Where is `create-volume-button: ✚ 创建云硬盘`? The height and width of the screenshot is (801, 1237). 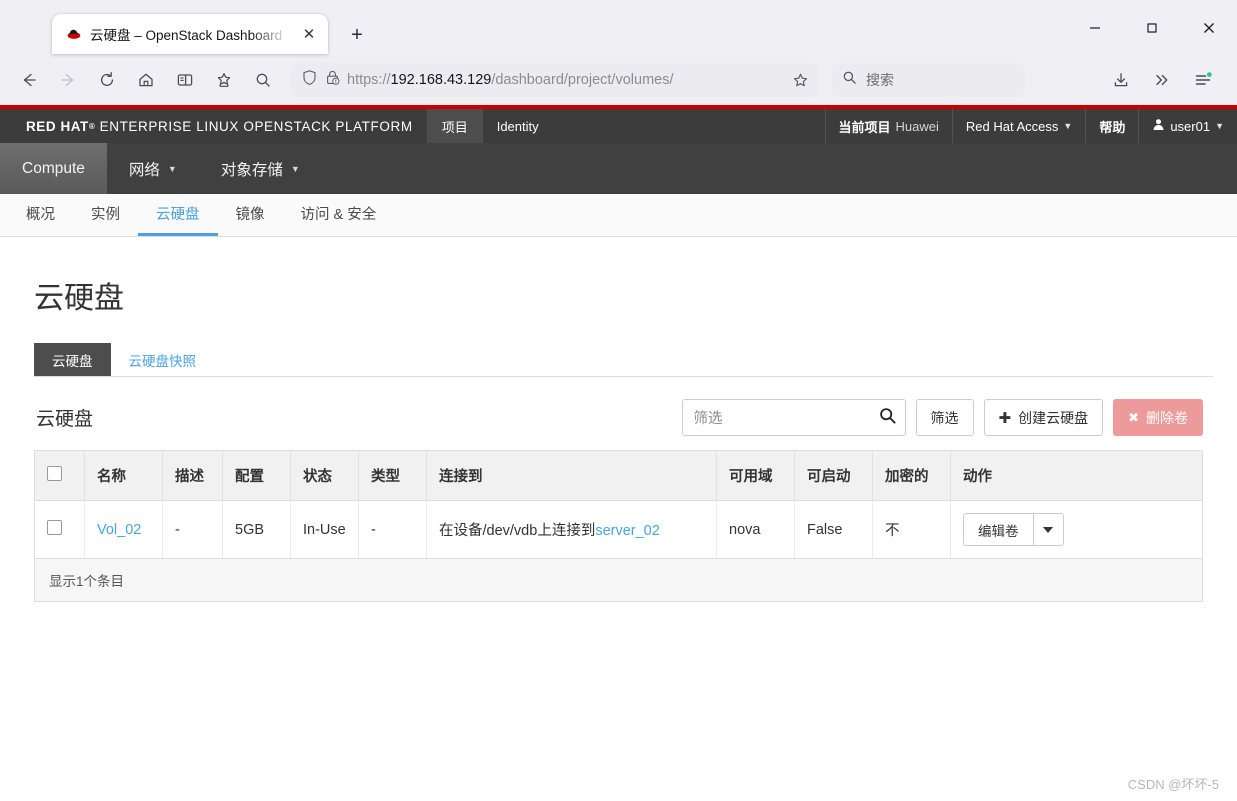 create-volume-button: ✚ 创建云硬盘 is located at coordinates (1043, 417).